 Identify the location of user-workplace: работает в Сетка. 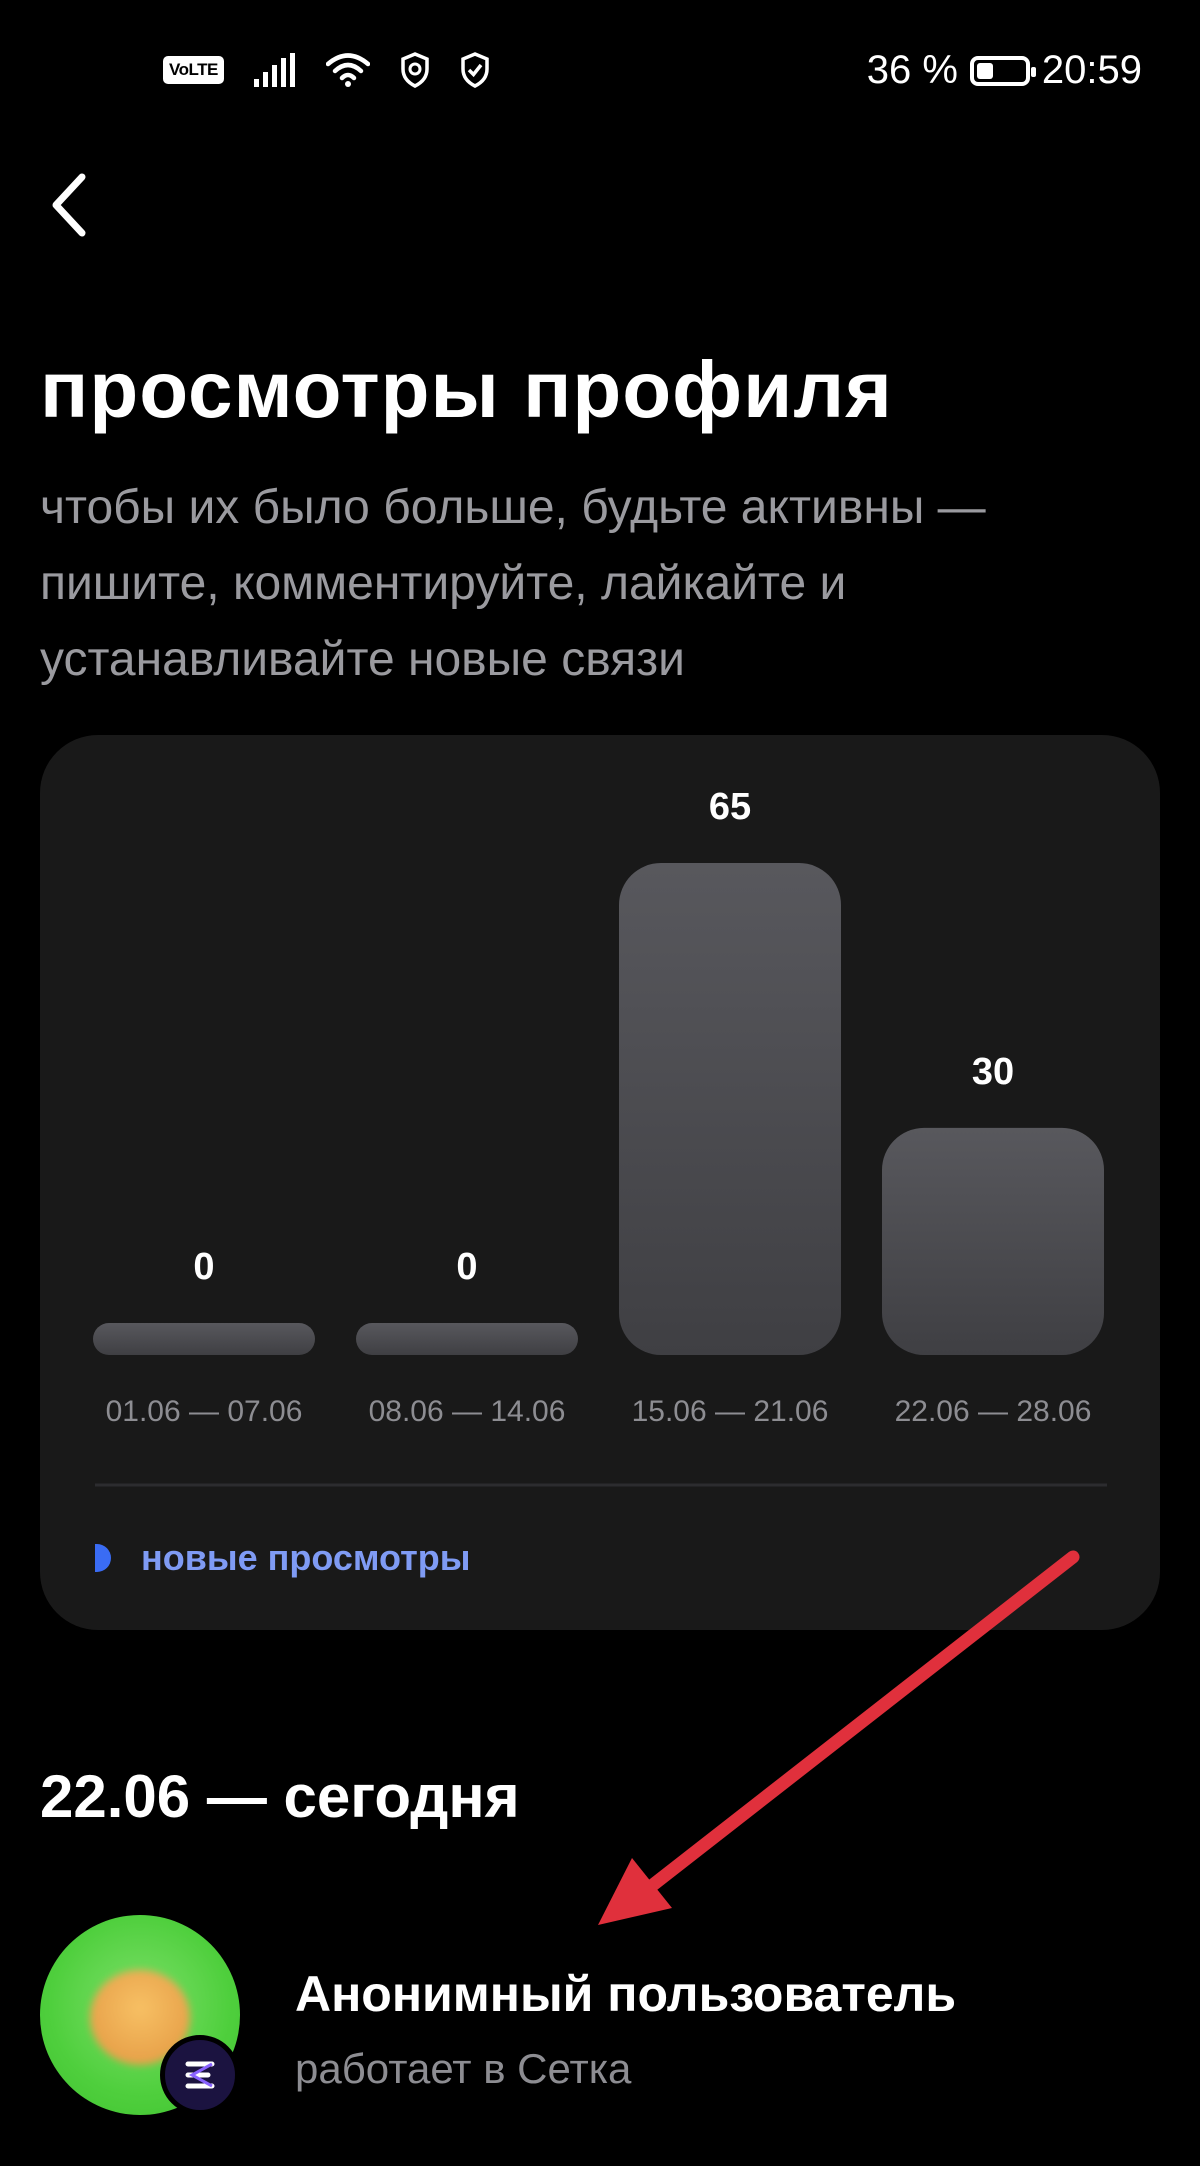
(463, 2068).